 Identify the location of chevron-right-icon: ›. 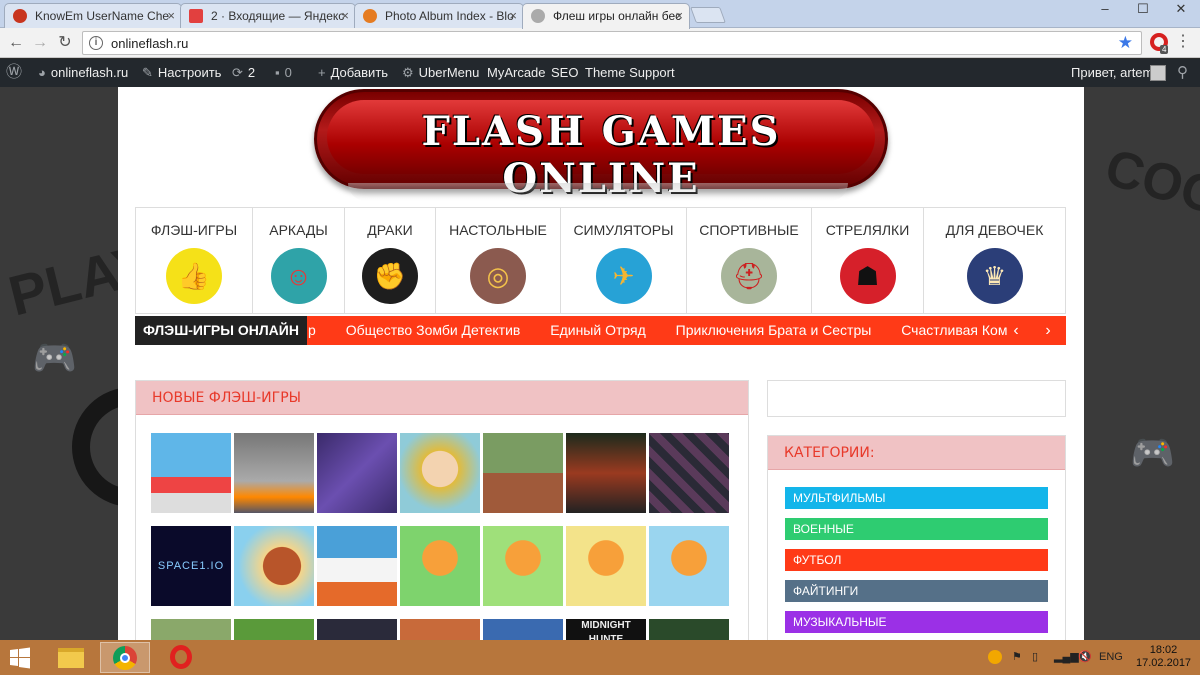
(1048, 330).